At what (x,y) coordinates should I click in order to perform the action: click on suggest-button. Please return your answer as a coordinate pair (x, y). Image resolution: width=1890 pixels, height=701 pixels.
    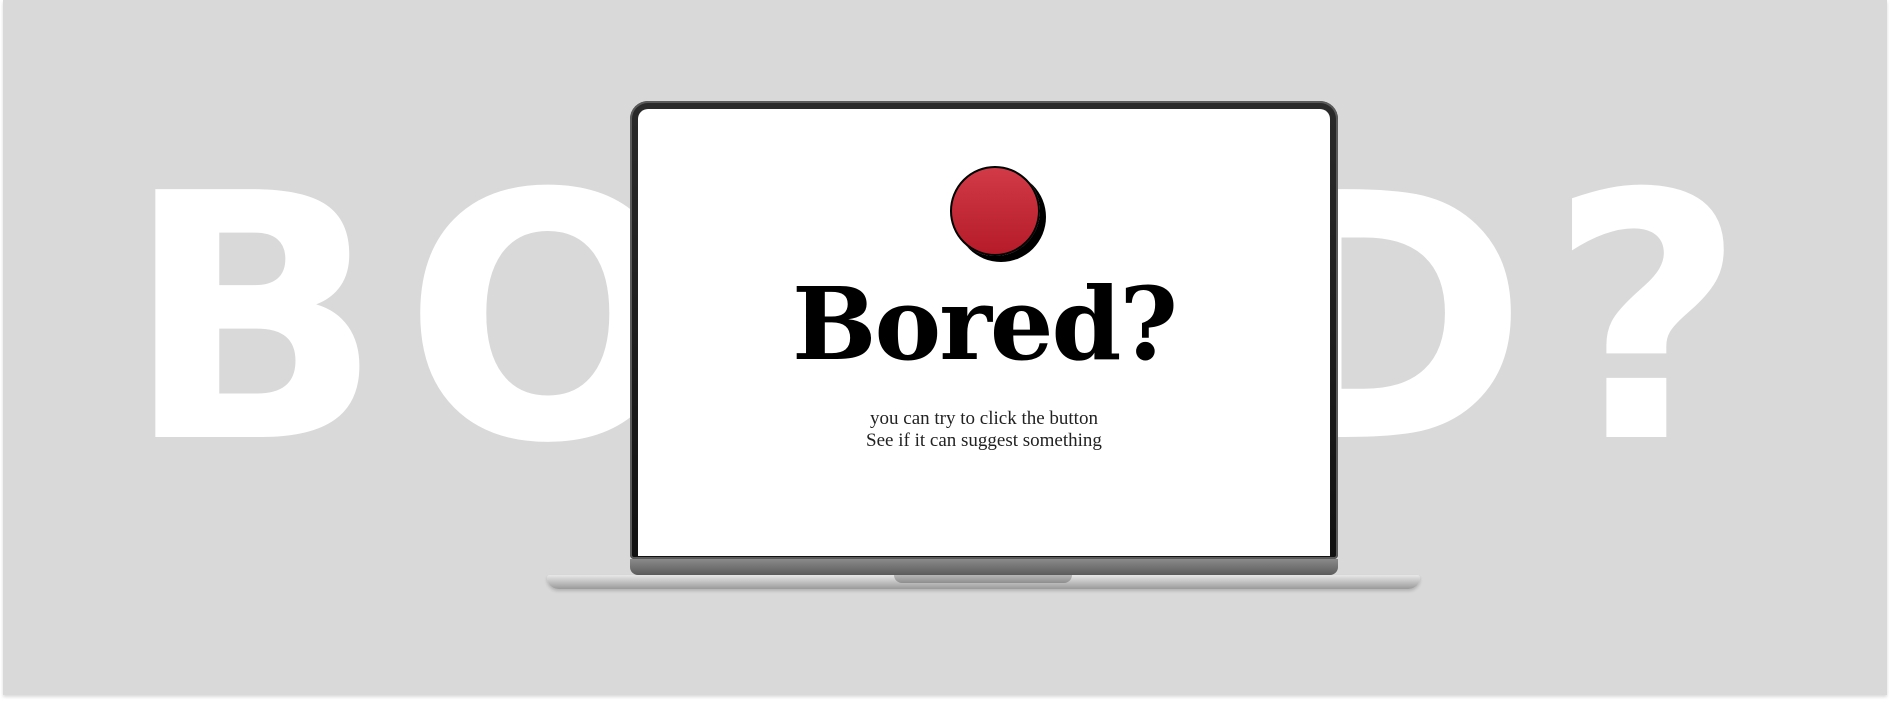
    Looking at the image, I should click on (995, 211).